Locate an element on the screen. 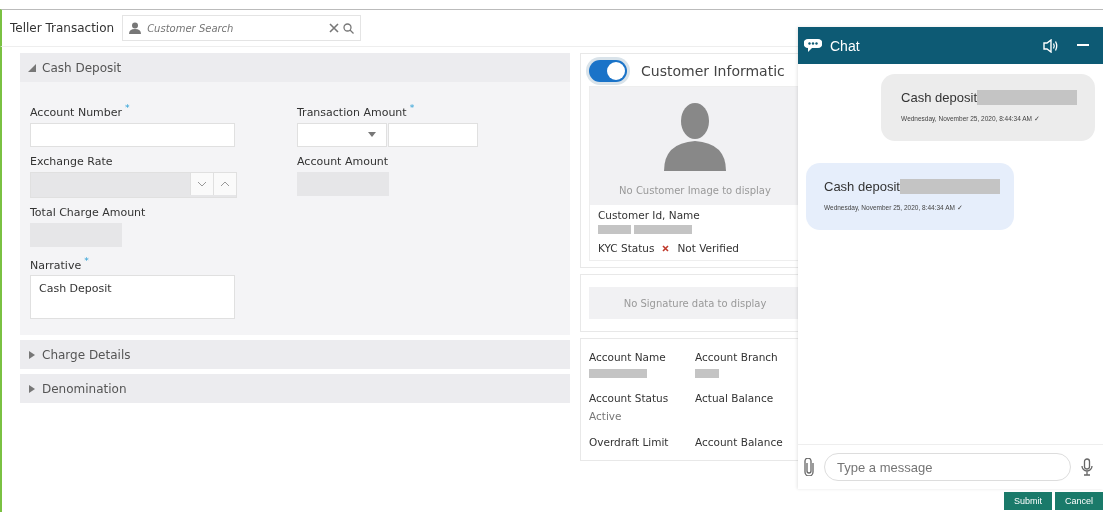 This screenshot has height=512, width=1103. cross-icon is located at coordinates (666, 248).